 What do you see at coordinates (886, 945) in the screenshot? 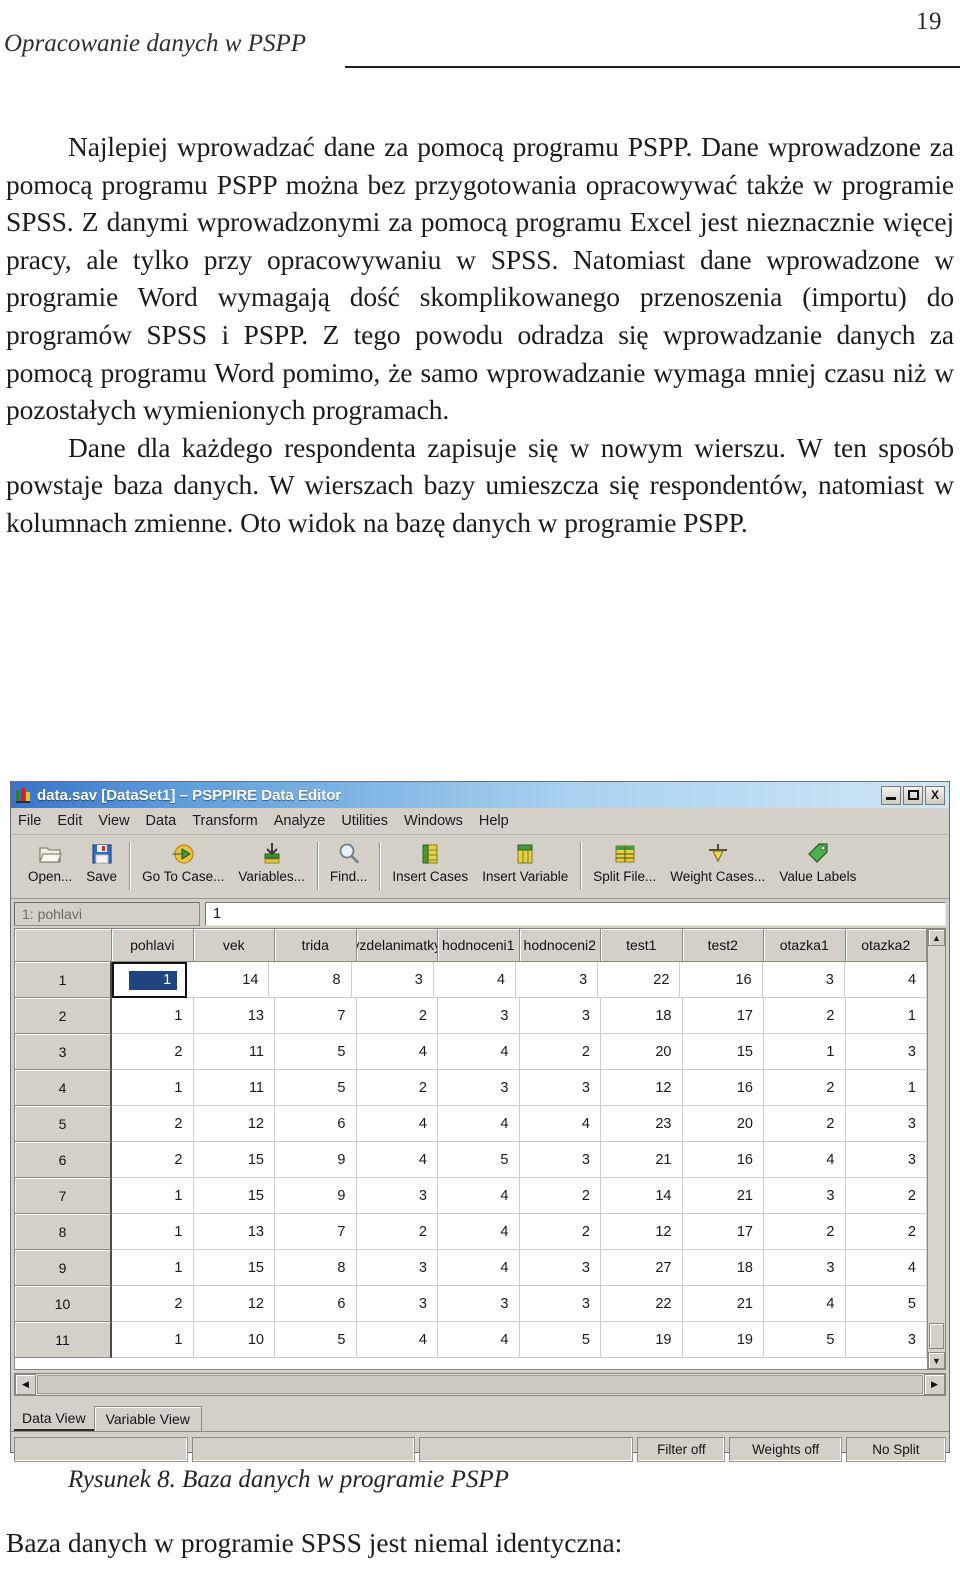
I see `column-header-otazka2: otazka2` at bounding box center [886, 945].